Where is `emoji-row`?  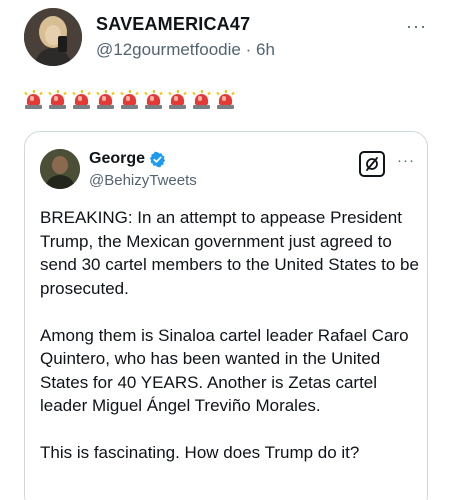 emoji-row is located at coordinates (129, 100).